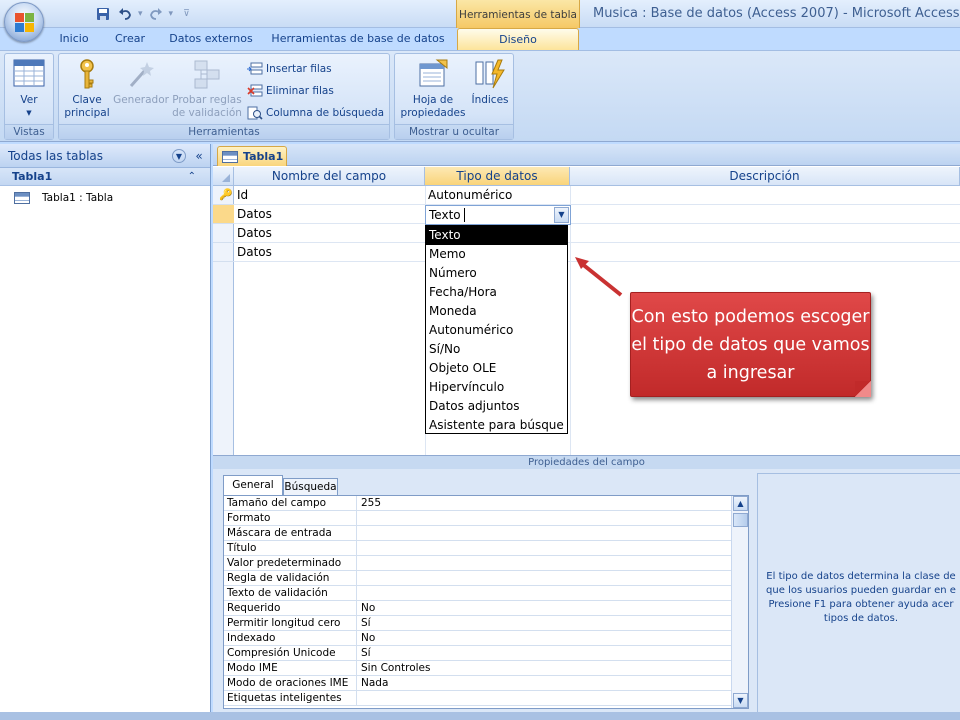 The image size is (960, 720). What do you see at coordinates (141, 82) in the screenshot?
I see `builder-button: Generador` at bounding box center [141, 82].